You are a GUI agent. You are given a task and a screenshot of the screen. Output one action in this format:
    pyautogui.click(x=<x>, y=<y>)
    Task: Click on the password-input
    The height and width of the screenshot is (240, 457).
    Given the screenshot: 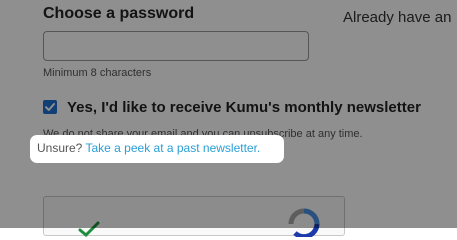 What is the action you would take?
    pyautogui.click(x=176, y=46)
    